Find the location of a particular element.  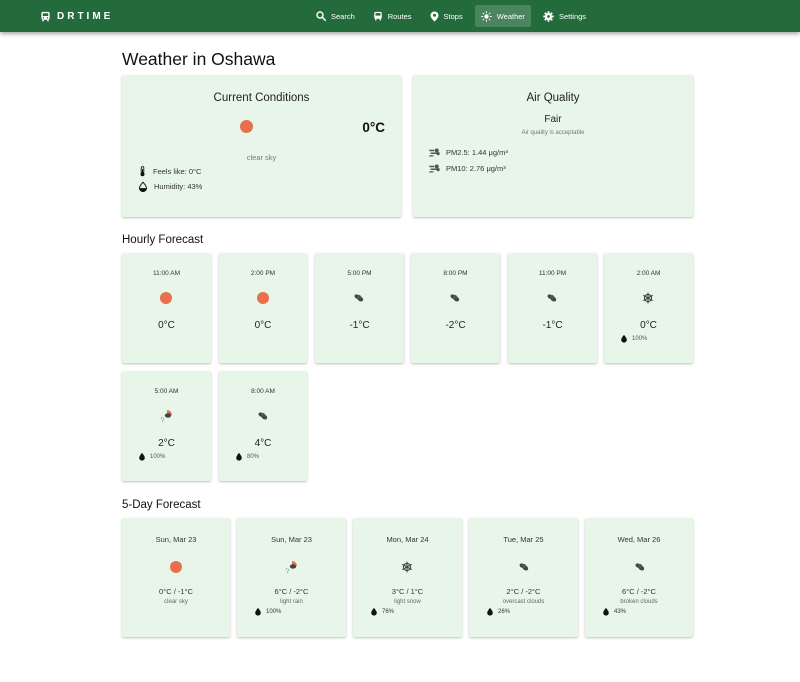

nav-search: Search is located at coordinates (335, 16).